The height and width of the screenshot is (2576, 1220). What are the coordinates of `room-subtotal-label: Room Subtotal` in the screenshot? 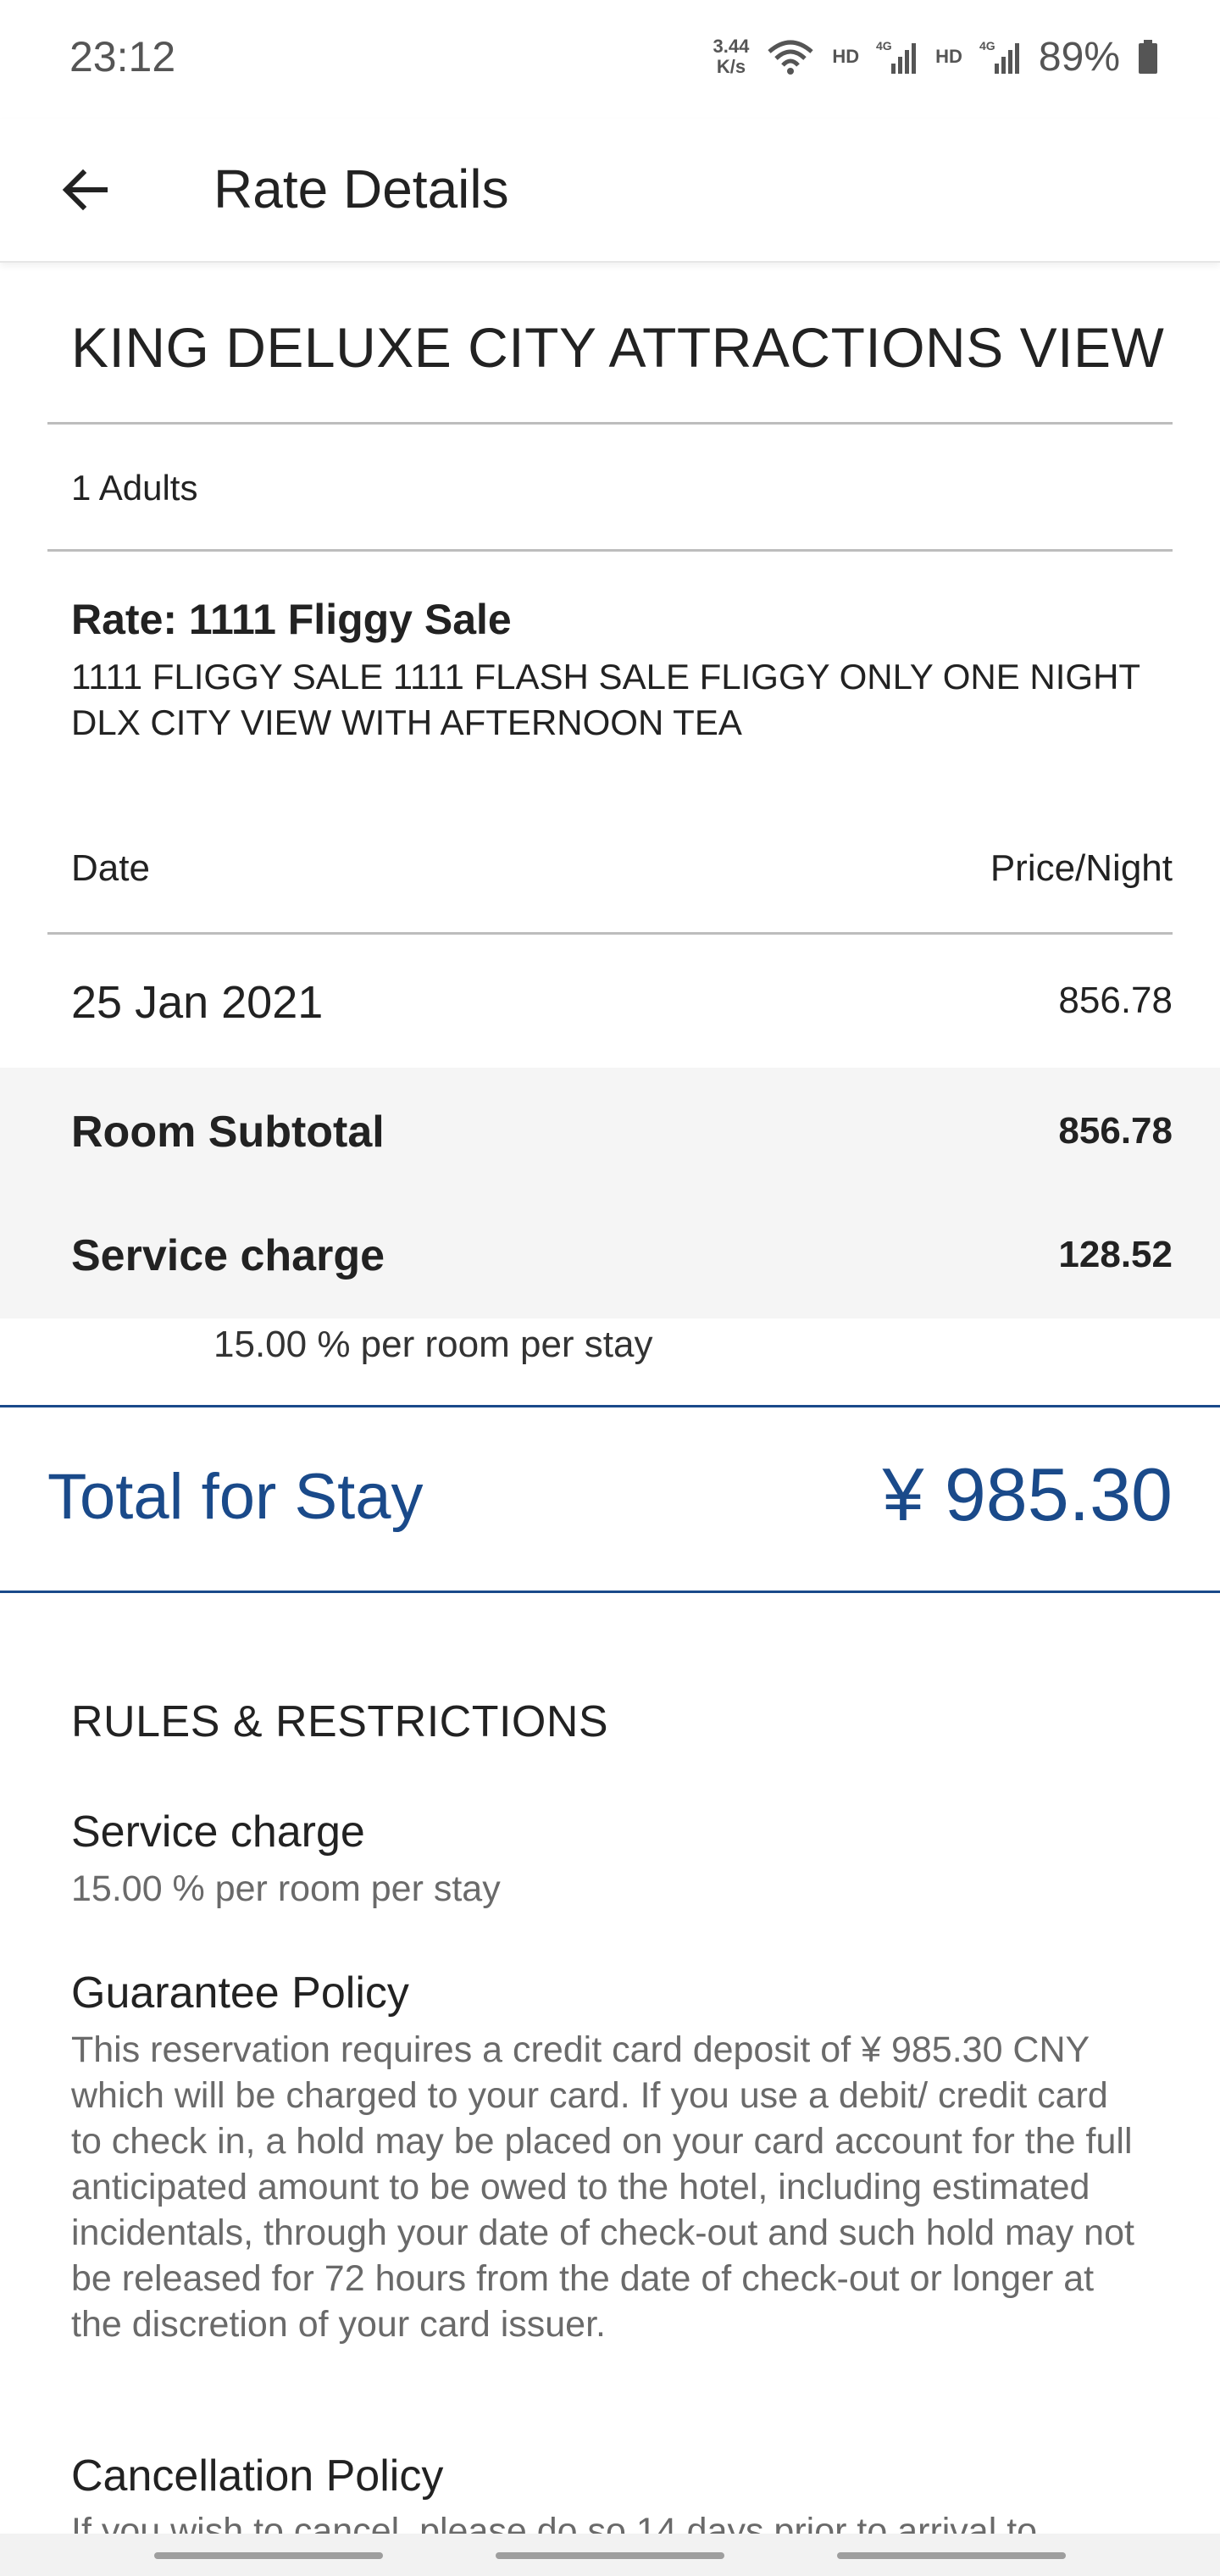 It's located at (228, 1132).